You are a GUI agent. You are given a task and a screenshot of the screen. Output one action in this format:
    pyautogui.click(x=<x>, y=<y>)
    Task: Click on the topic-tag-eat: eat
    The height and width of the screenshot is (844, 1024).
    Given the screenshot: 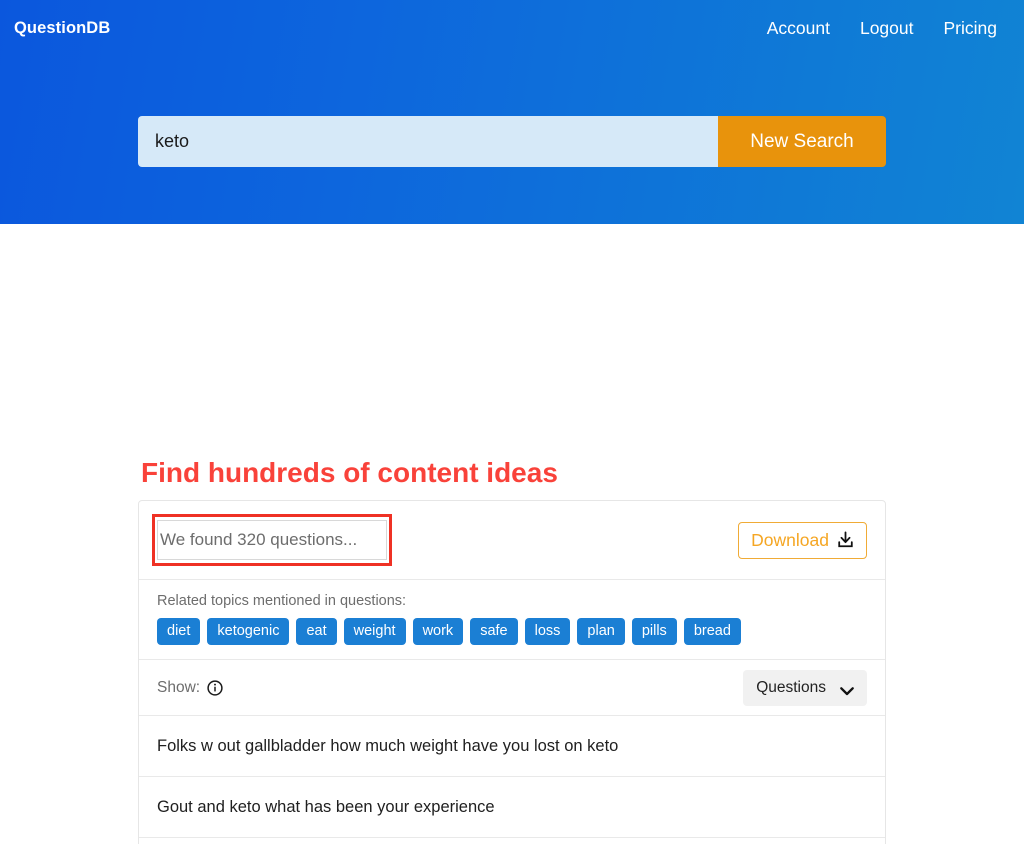 What is the action you would take?
    pyautogui.click(x=316, y=631)
    